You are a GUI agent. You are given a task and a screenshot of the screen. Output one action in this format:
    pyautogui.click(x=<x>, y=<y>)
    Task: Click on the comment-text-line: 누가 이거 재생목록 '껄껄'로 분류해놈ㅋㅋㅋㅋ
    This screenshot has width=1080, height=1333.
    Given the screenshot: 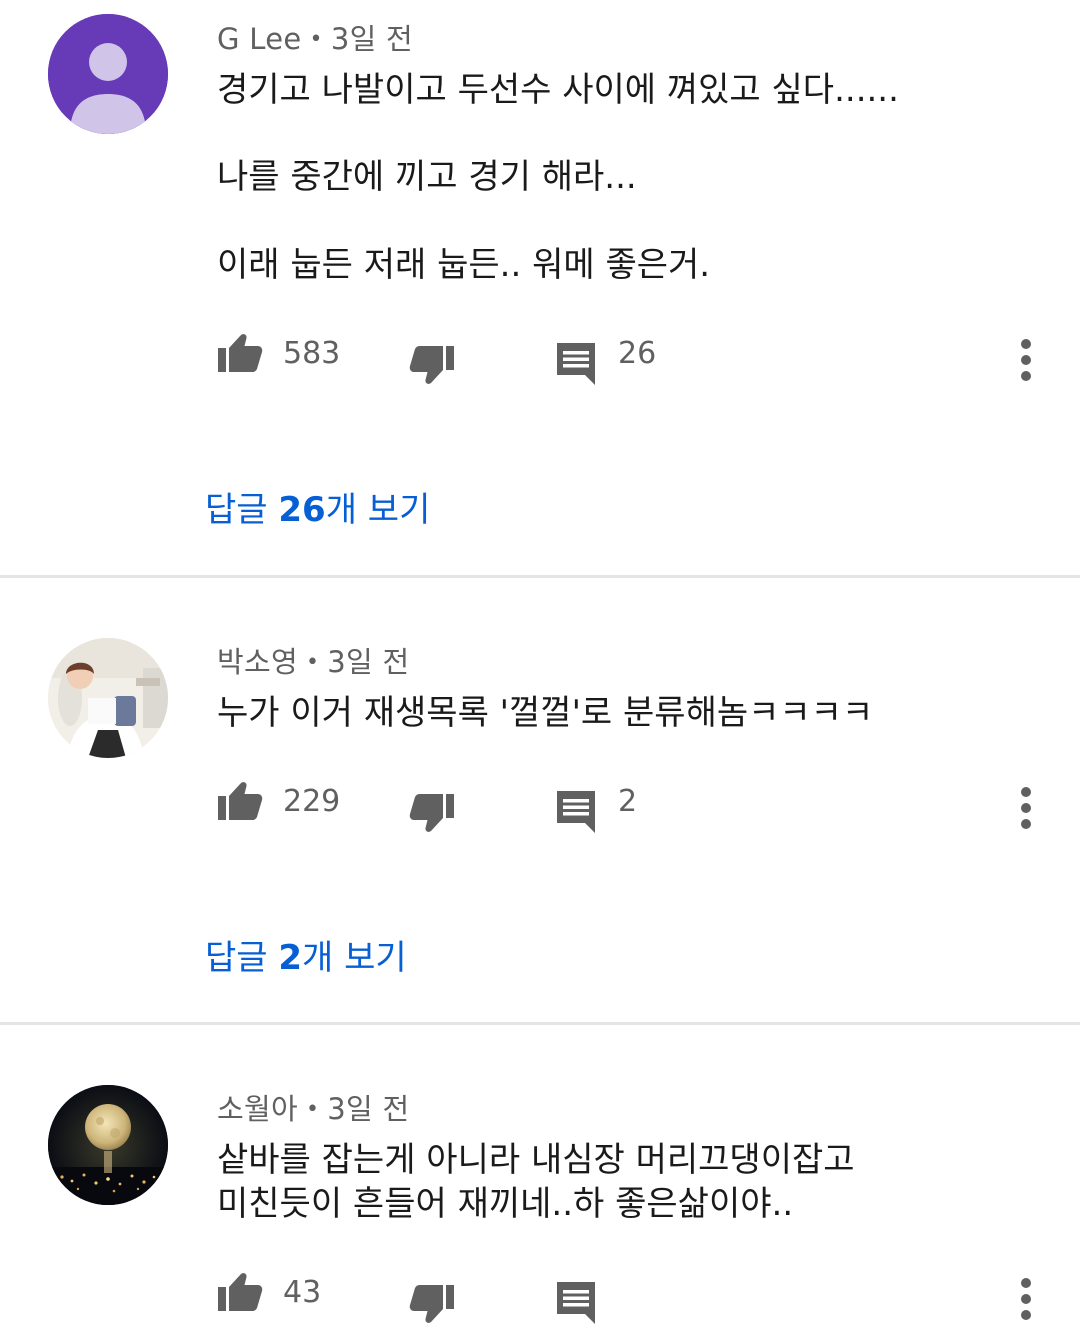 What is the action you would take?
    pyautogui.click(x=545, y=713)
    